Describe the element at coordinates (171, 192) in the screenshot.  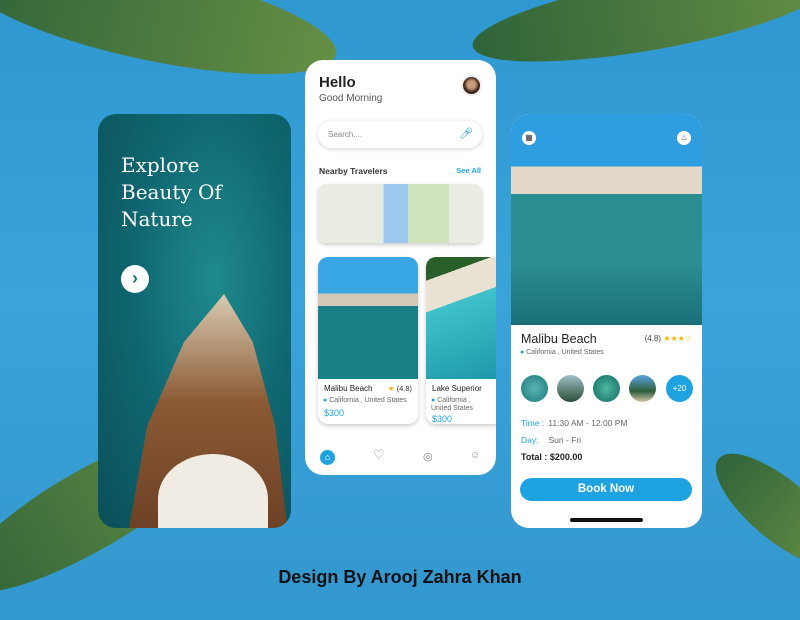
I see `splash-title: Explore Beauty Of Nature` at that location.